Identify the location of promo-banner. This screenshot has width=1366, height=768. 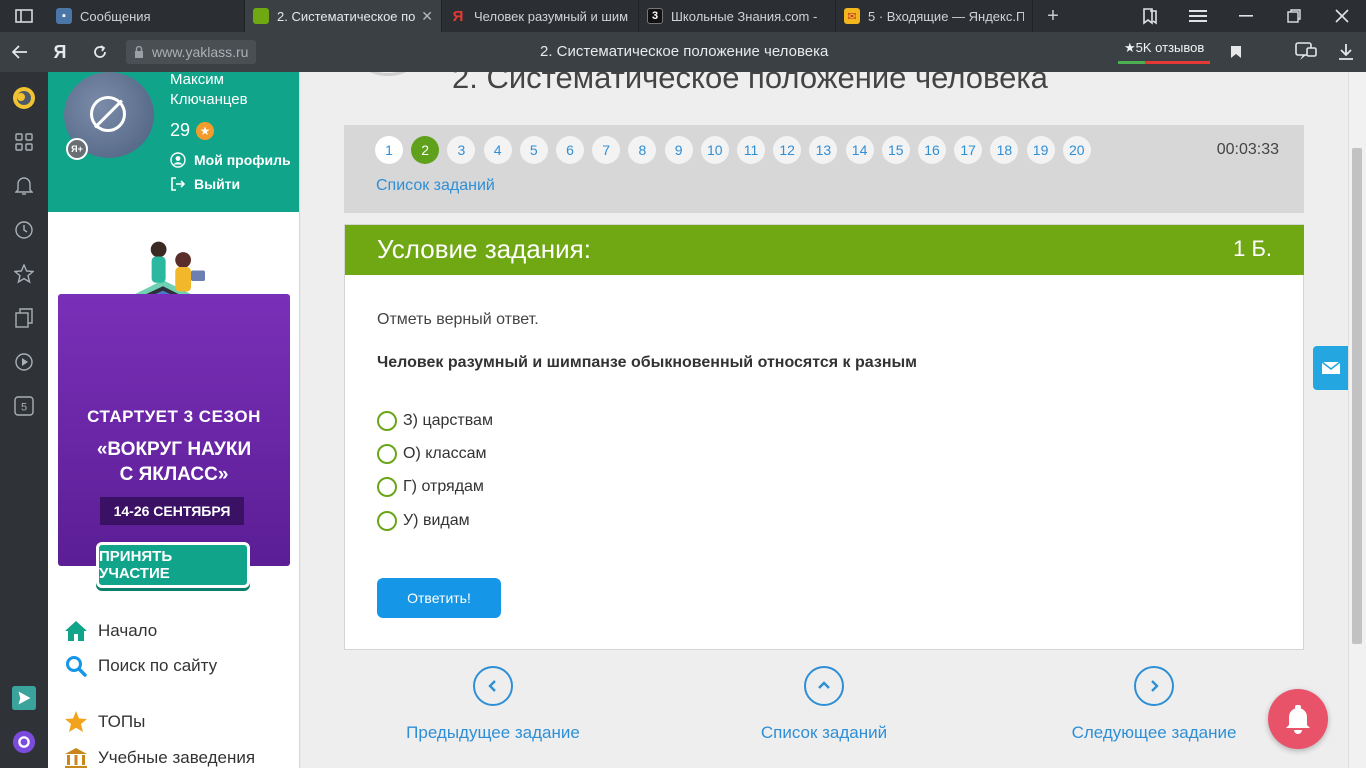
(174, 430).